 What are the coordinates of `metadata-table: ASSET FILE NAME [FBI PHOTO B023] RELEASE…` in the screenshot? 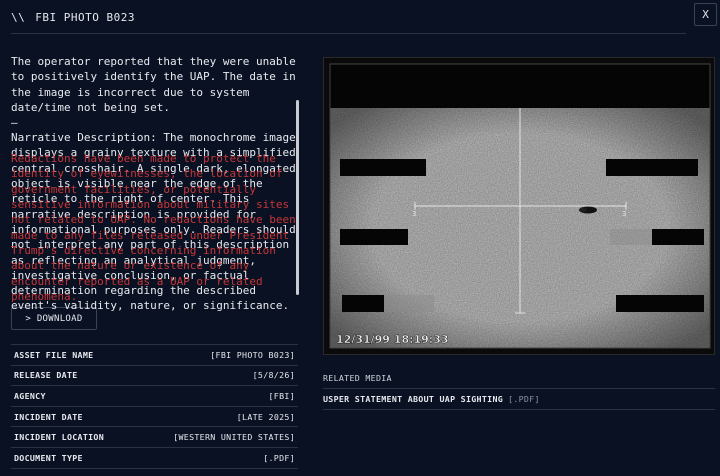 It's located at (154, 406).